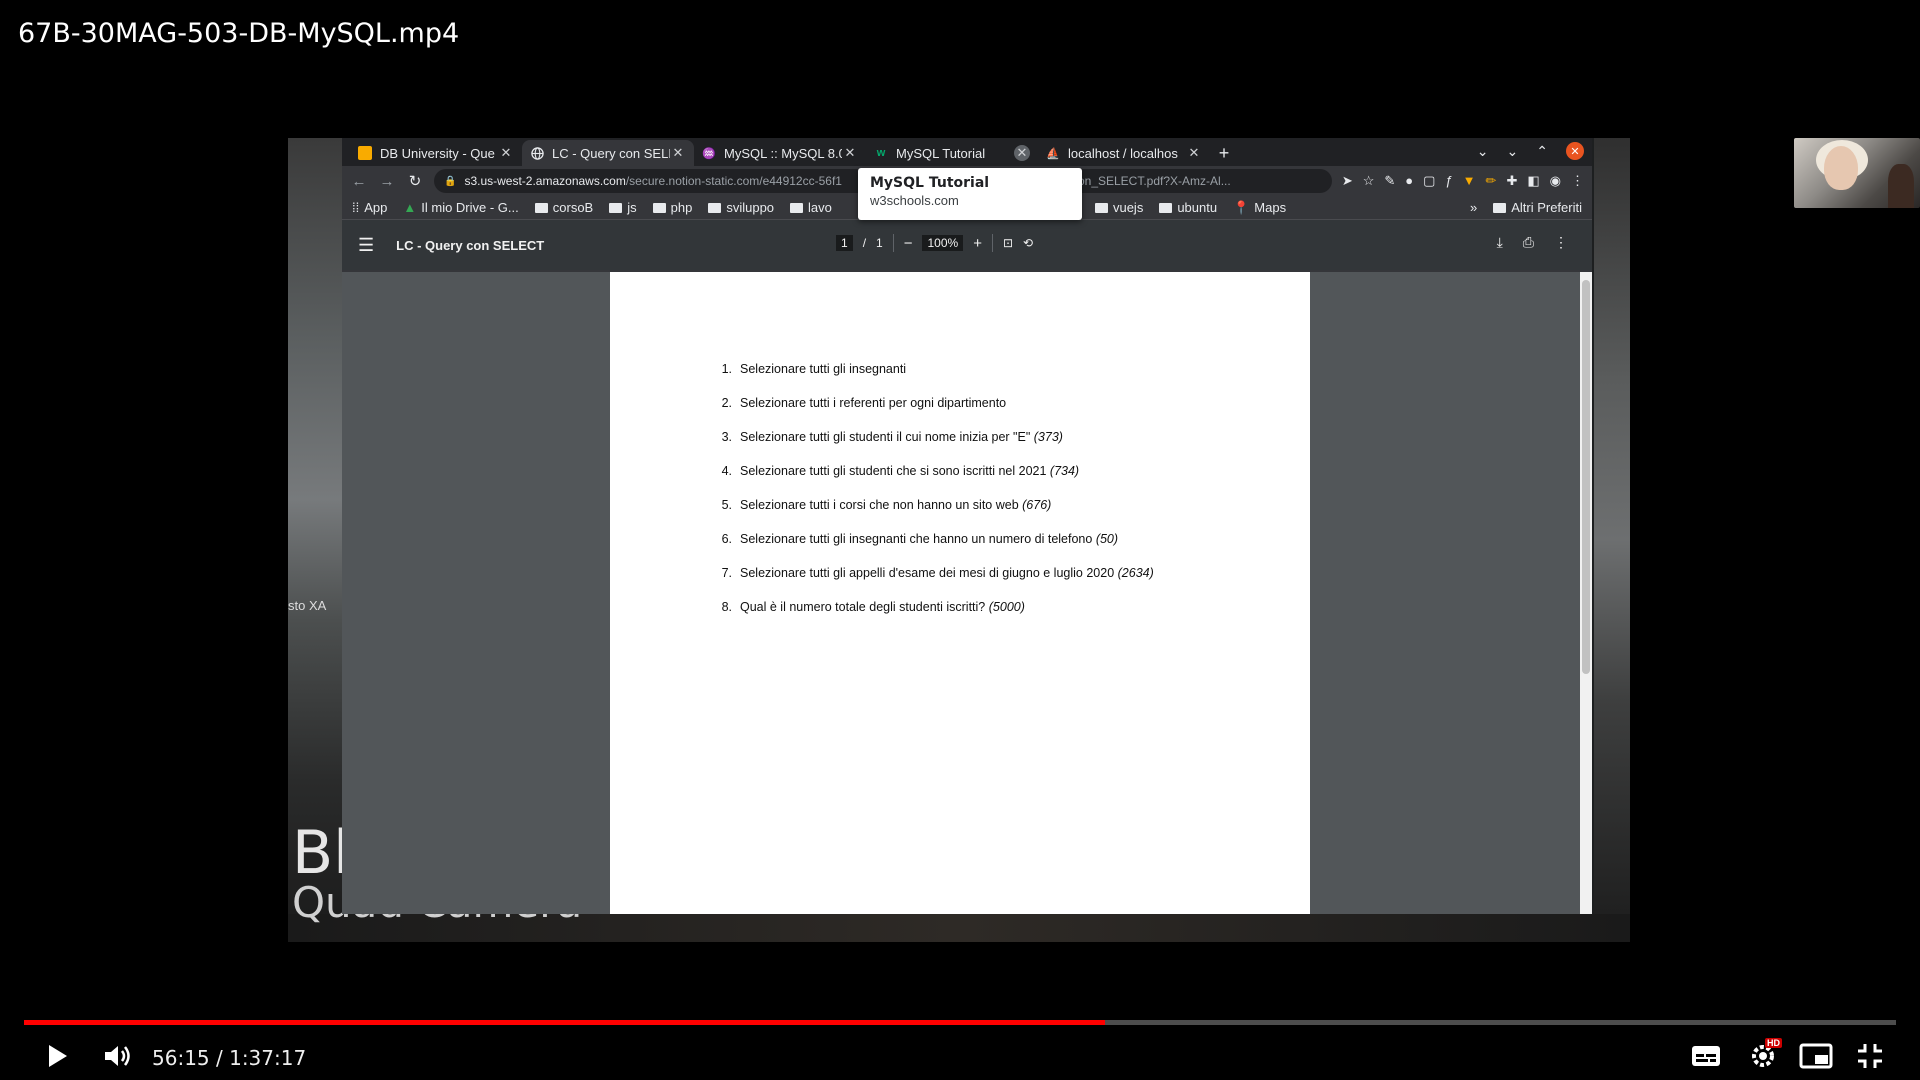 The width and height of the screenshot is (1920, 1080). I want to click on window-close-icon: ✕, so click(1575, 151).